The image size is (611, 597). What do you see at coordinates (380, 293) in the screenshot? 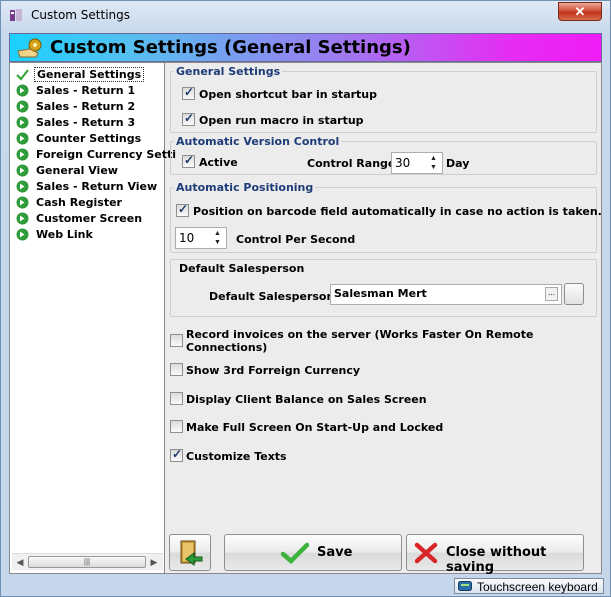
I see `salesperson-value: Salesman Mert` at bounding box center [380, 293].